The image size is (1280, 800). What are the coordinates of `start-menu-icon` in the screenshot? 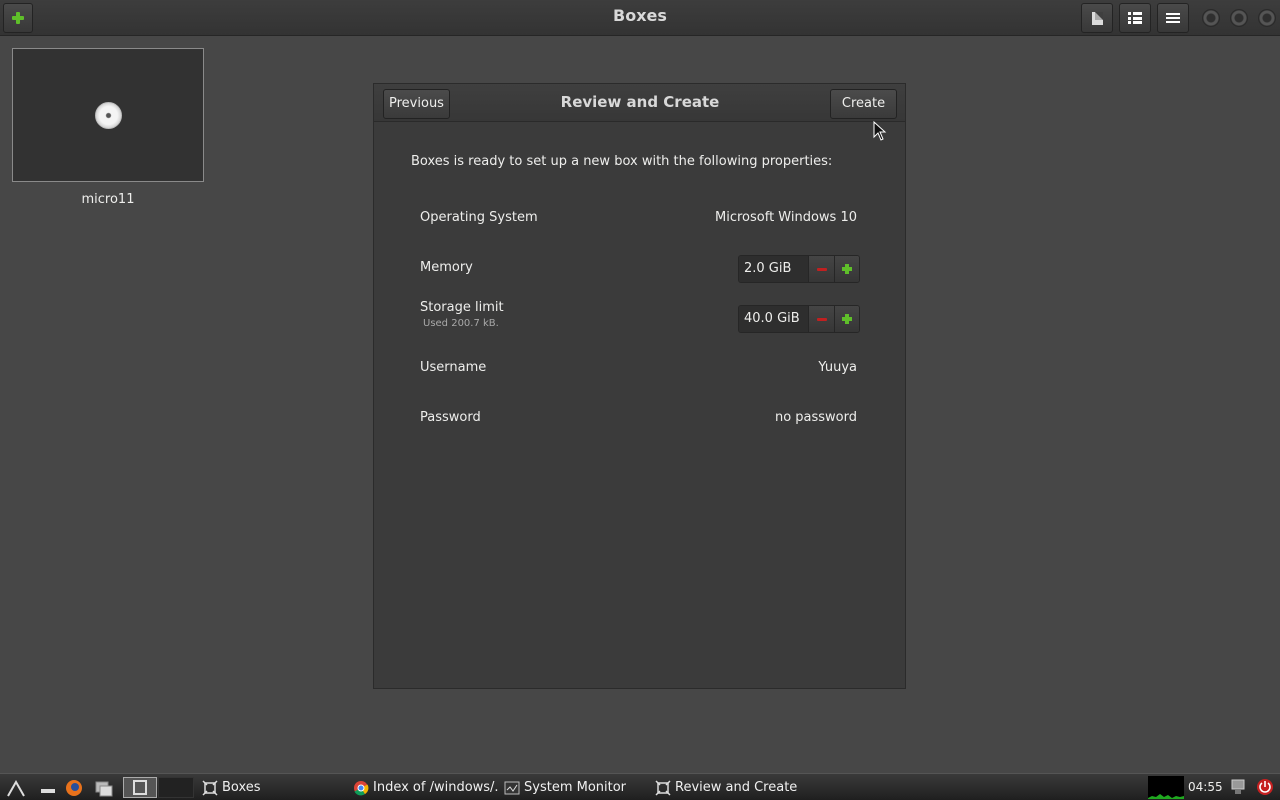 It's located at (16, 788).